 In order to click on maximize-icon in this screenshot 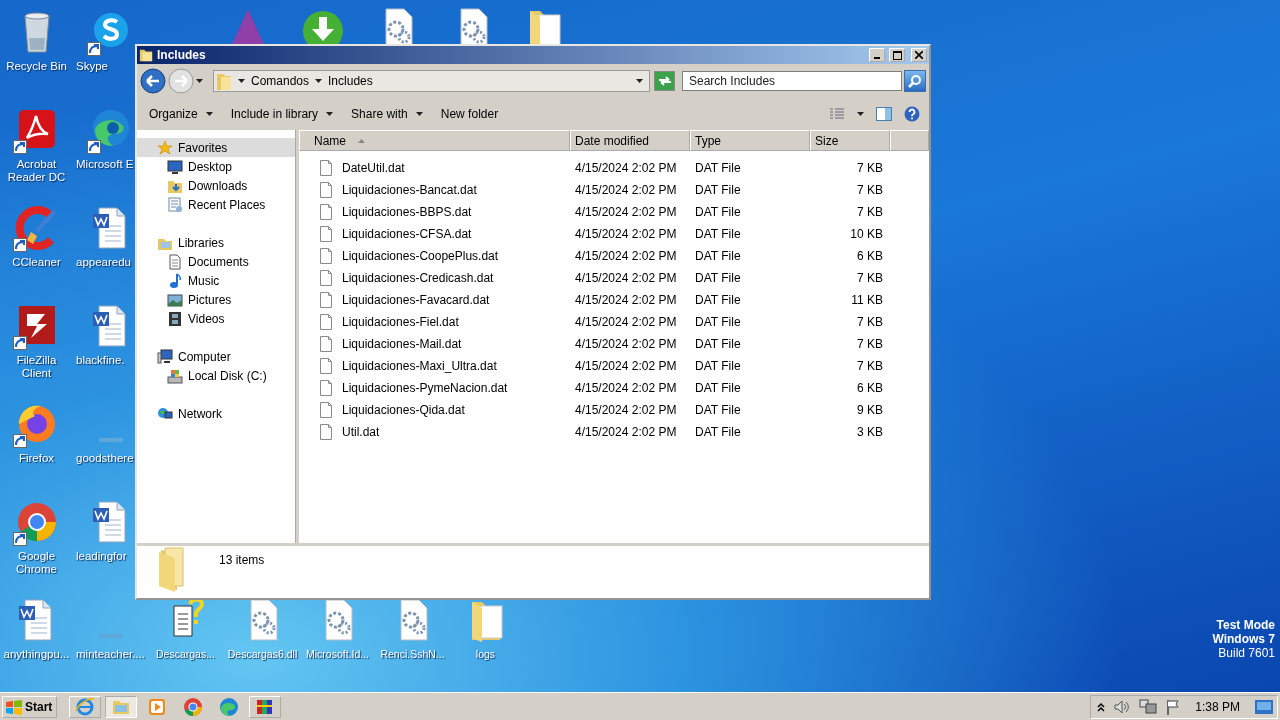, I will do `click(897, 55)`.